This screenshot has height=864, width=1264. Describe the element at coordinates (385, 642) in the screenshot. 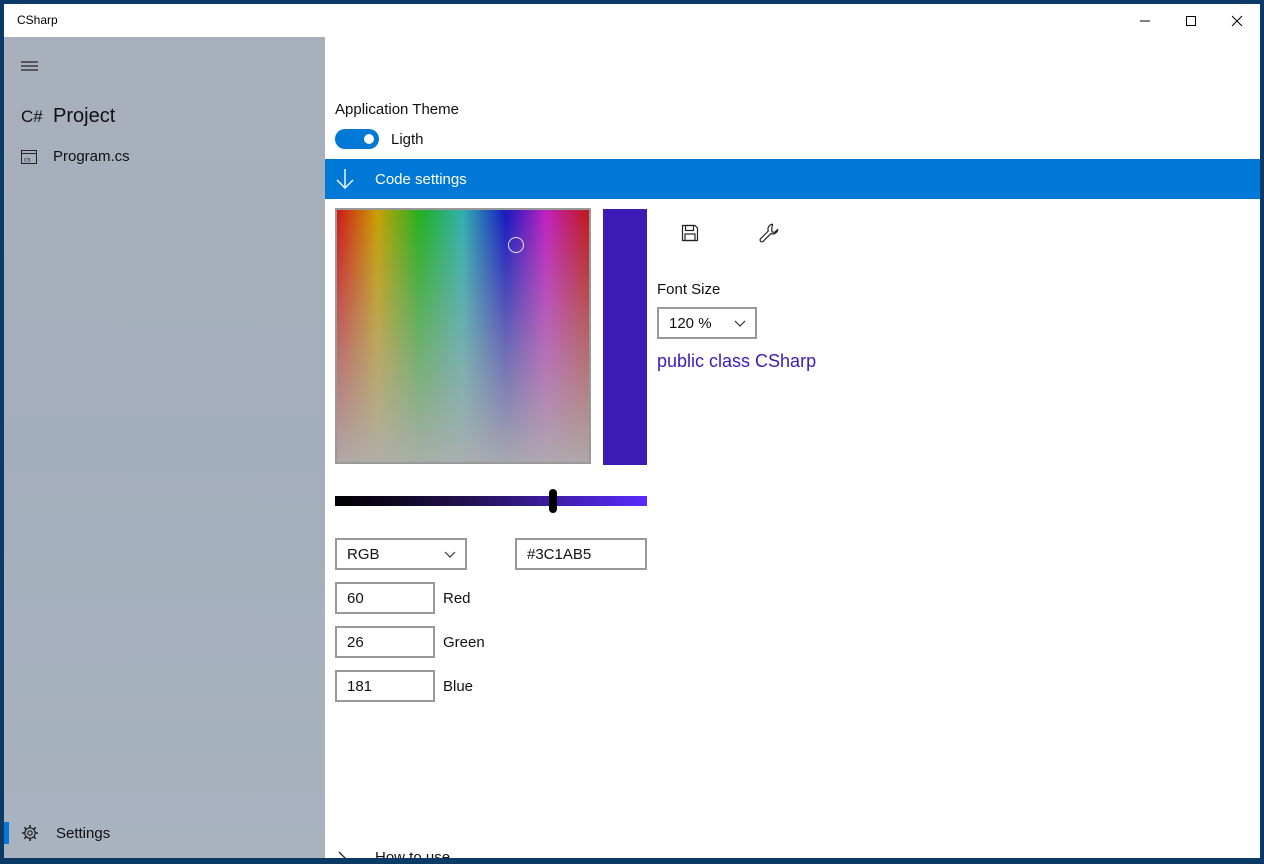

I see `green-input: 26` at that location.